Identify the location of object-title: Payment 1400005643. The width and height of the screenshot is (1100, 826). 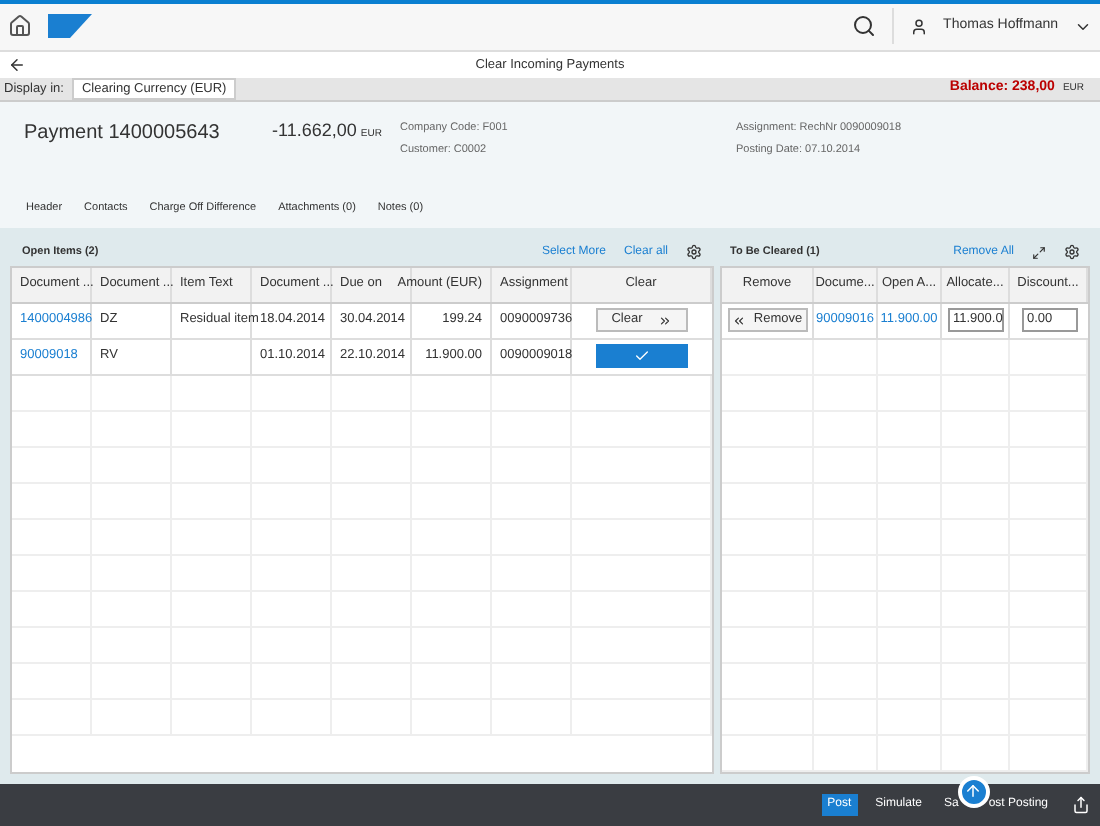
(123, 134).